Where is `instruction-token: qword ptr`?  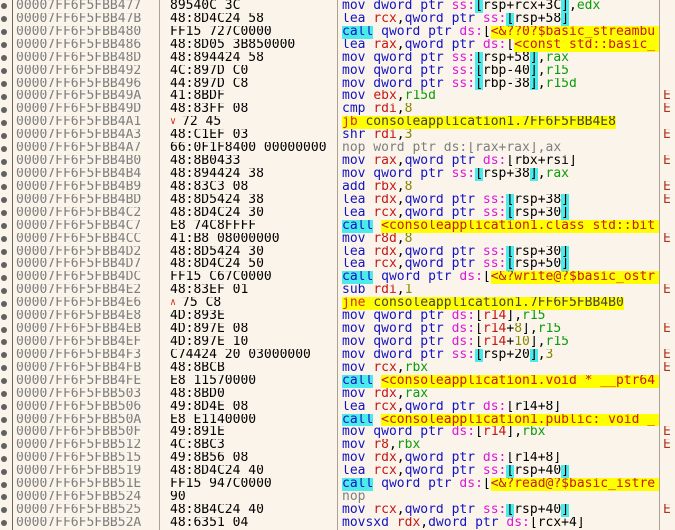
instruction-token: qword ptr is located at coordinates (420, 278).